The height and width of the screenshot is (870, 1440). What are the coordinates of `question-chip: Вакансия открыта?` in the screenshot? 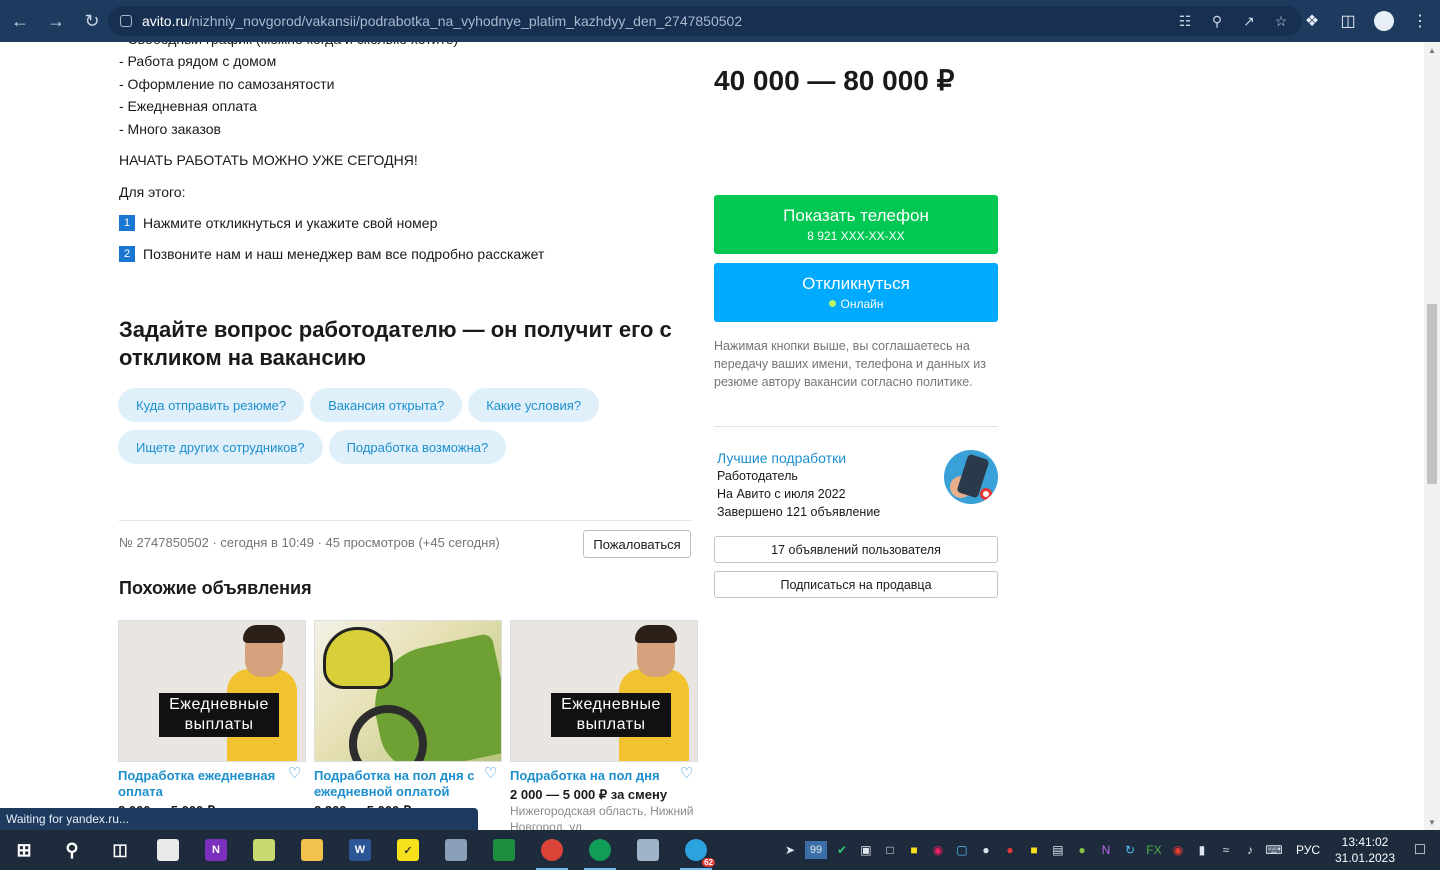 It's located at (386, 405).